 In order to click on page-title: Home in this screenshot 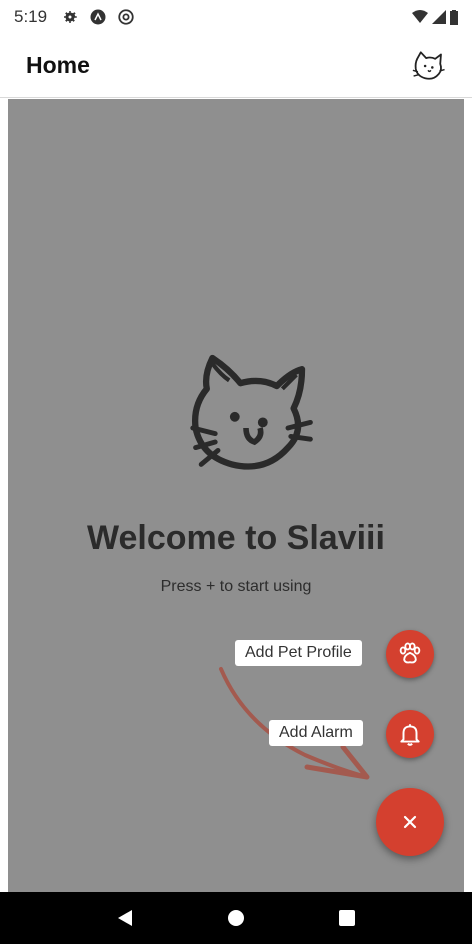, I will do `click(58, 65)`.